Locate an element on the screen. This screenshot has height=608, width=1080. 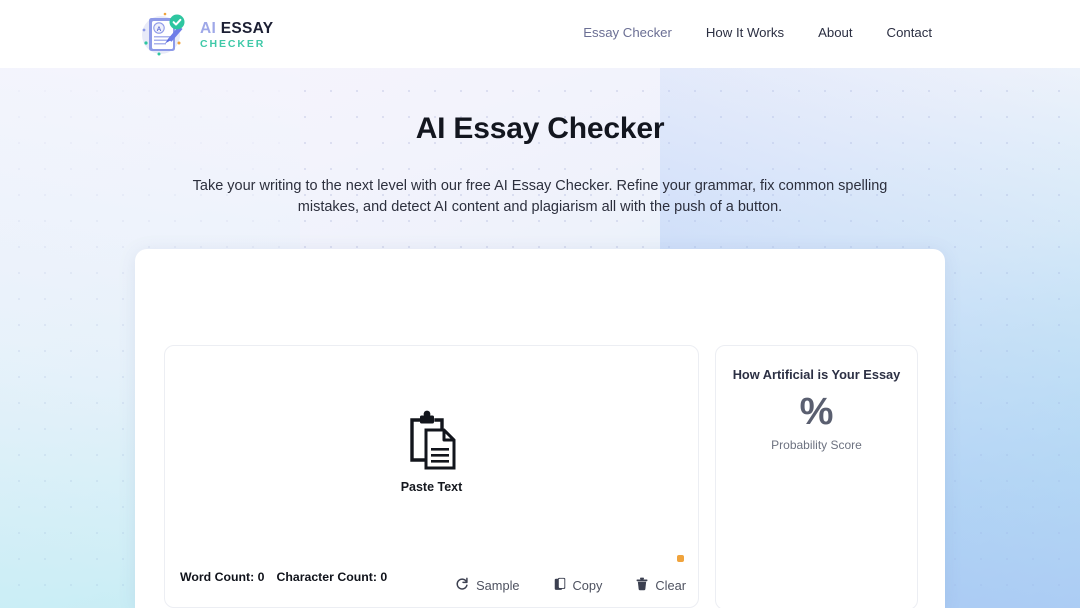
trash-icon is located at coordinates (642, 585).